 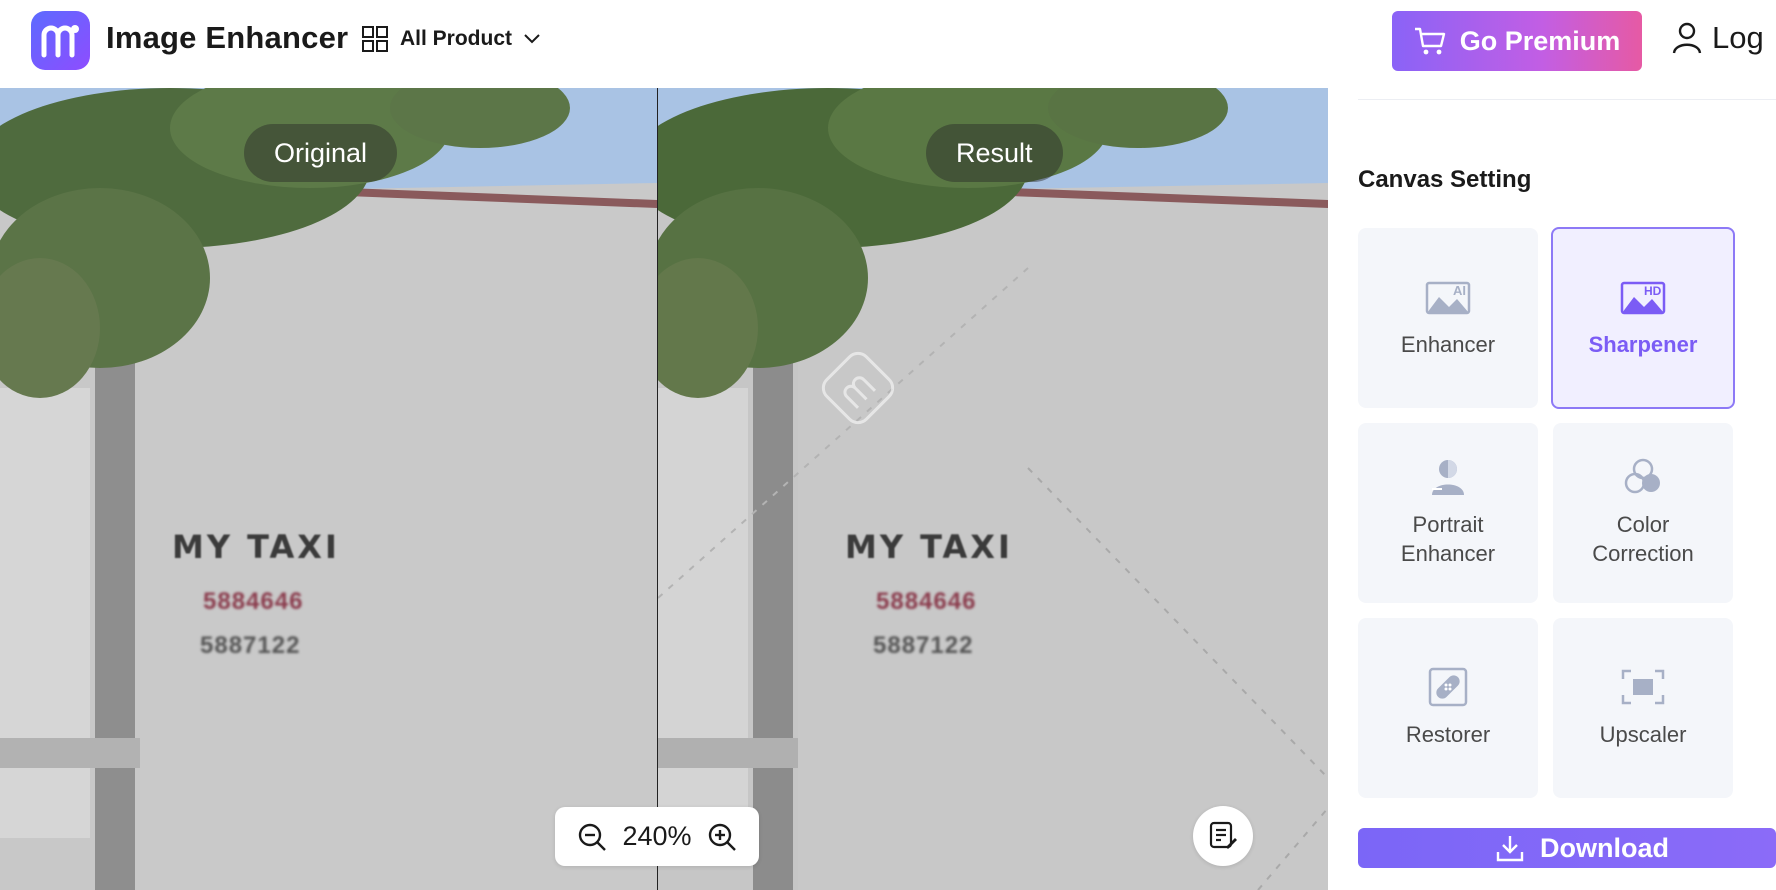 I want to click on tool-card-portrait-enhancer: Portrait Enhancer, so click(x=1448, y=513).